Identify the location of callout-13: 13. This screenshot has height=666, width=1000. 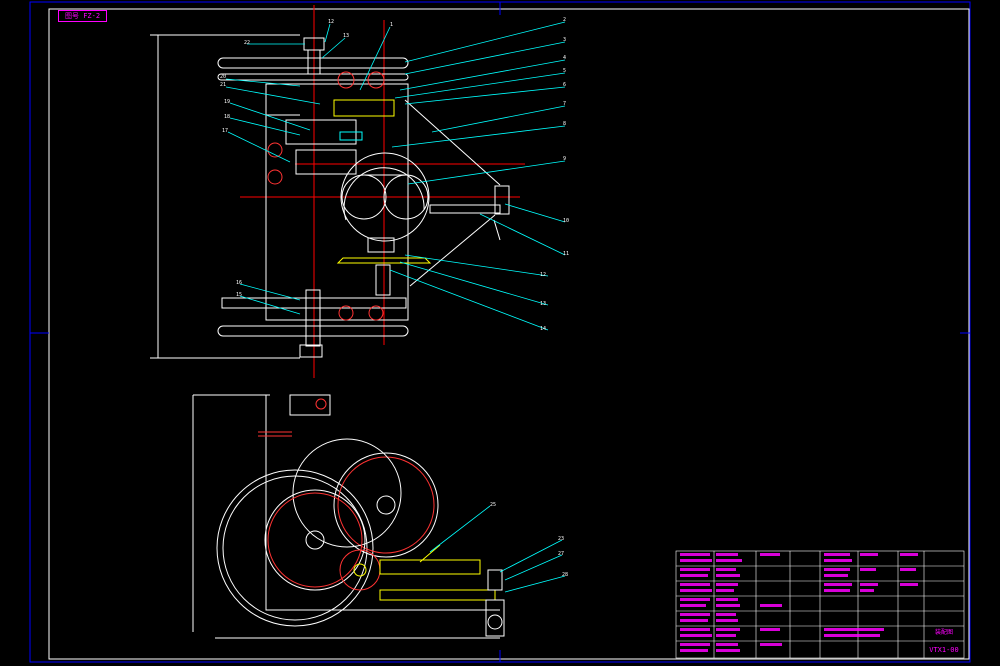
(543, 304).